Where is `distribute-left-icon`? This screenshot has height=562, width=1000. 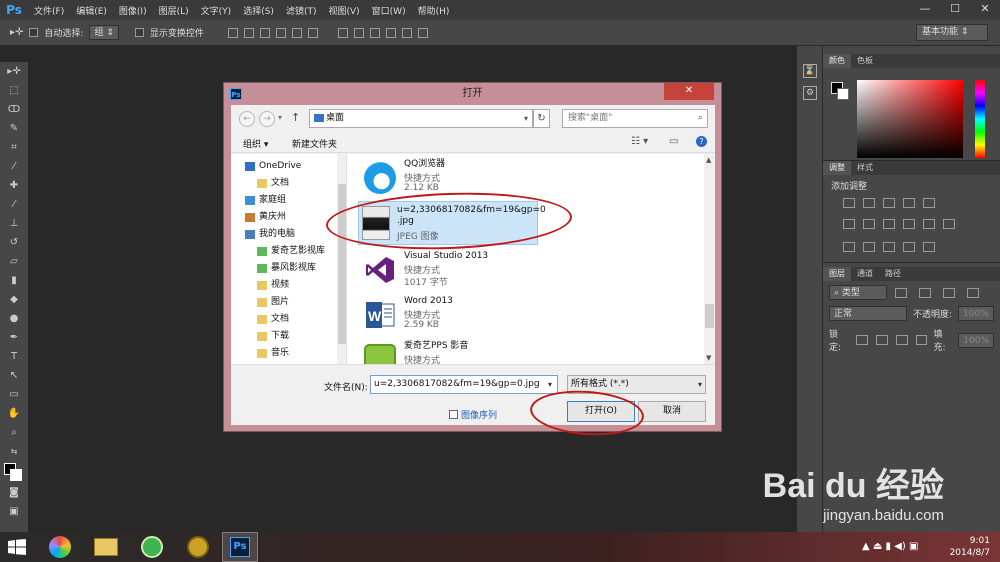
distribute-left-icon is located at coordinates (390, 32).